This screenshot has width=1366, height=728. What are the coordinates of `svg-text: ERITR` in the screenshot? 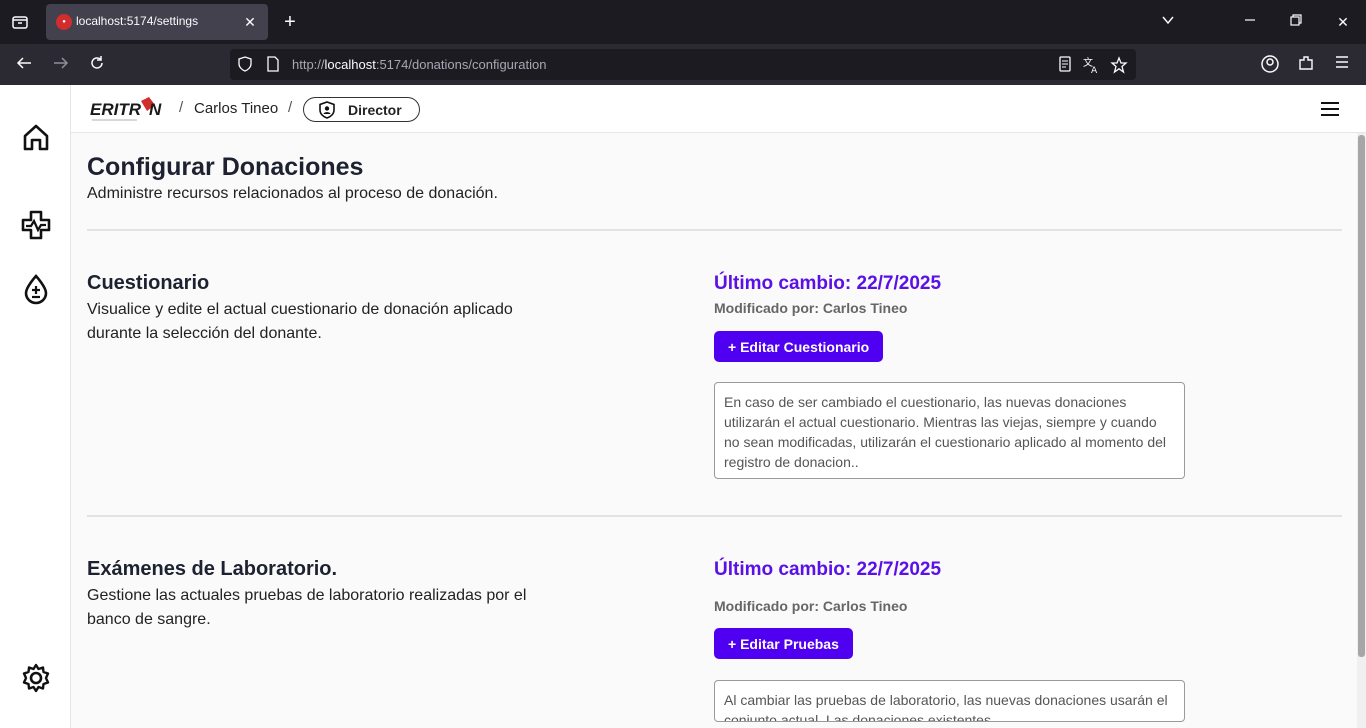 It's located at (116, 109).